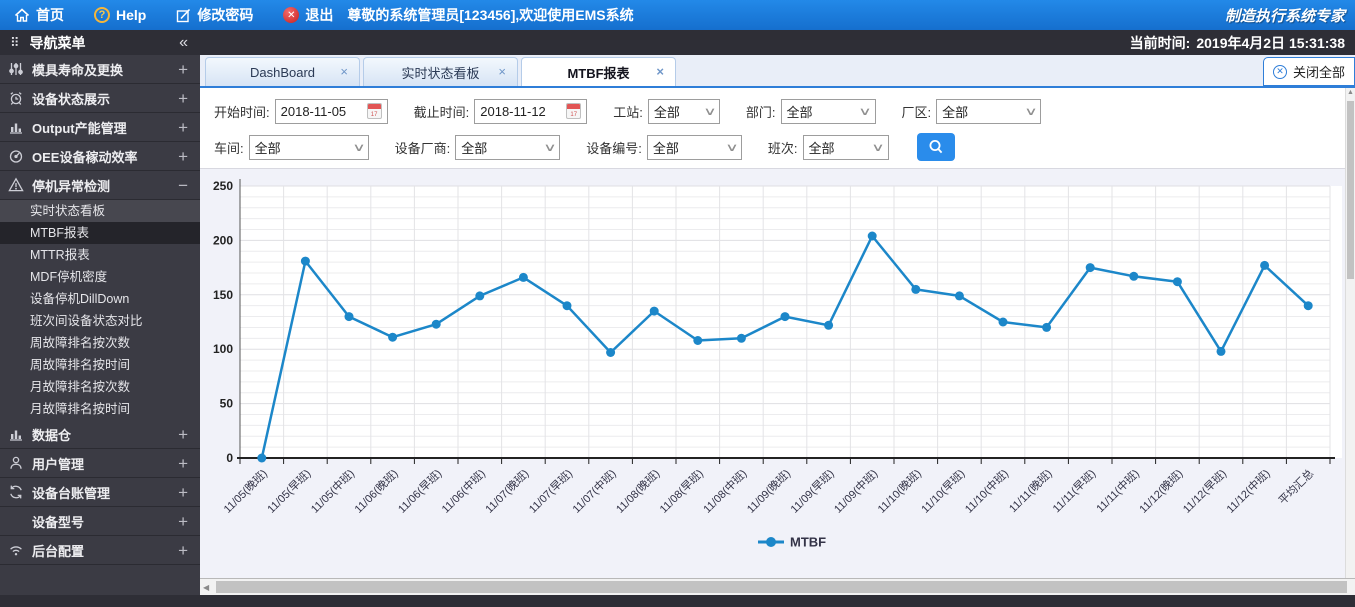 Image resolution: width=1355 pixels, height=607 pixels. I want to click on change-password-label: 修改密码, so click(225, 15).